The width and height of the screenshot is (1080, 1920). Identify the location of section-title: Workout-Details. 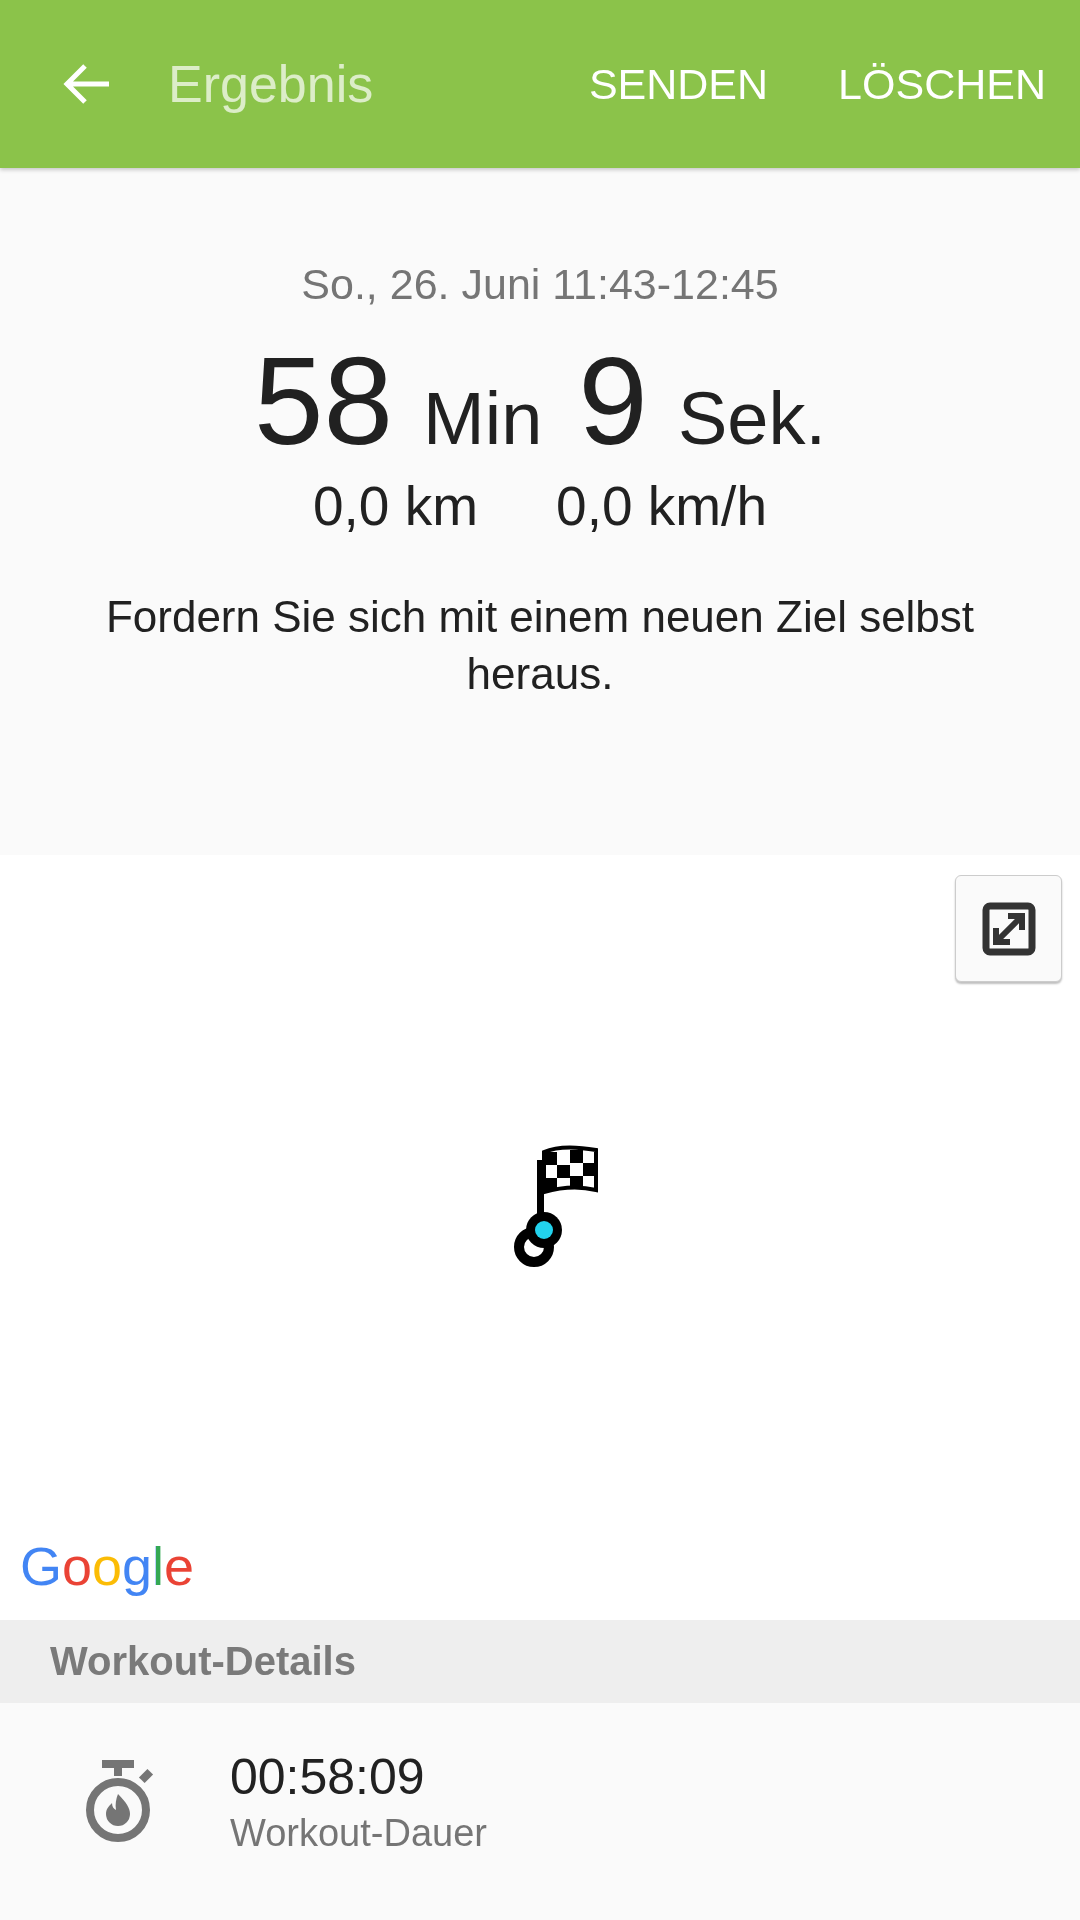
(203, 1661).